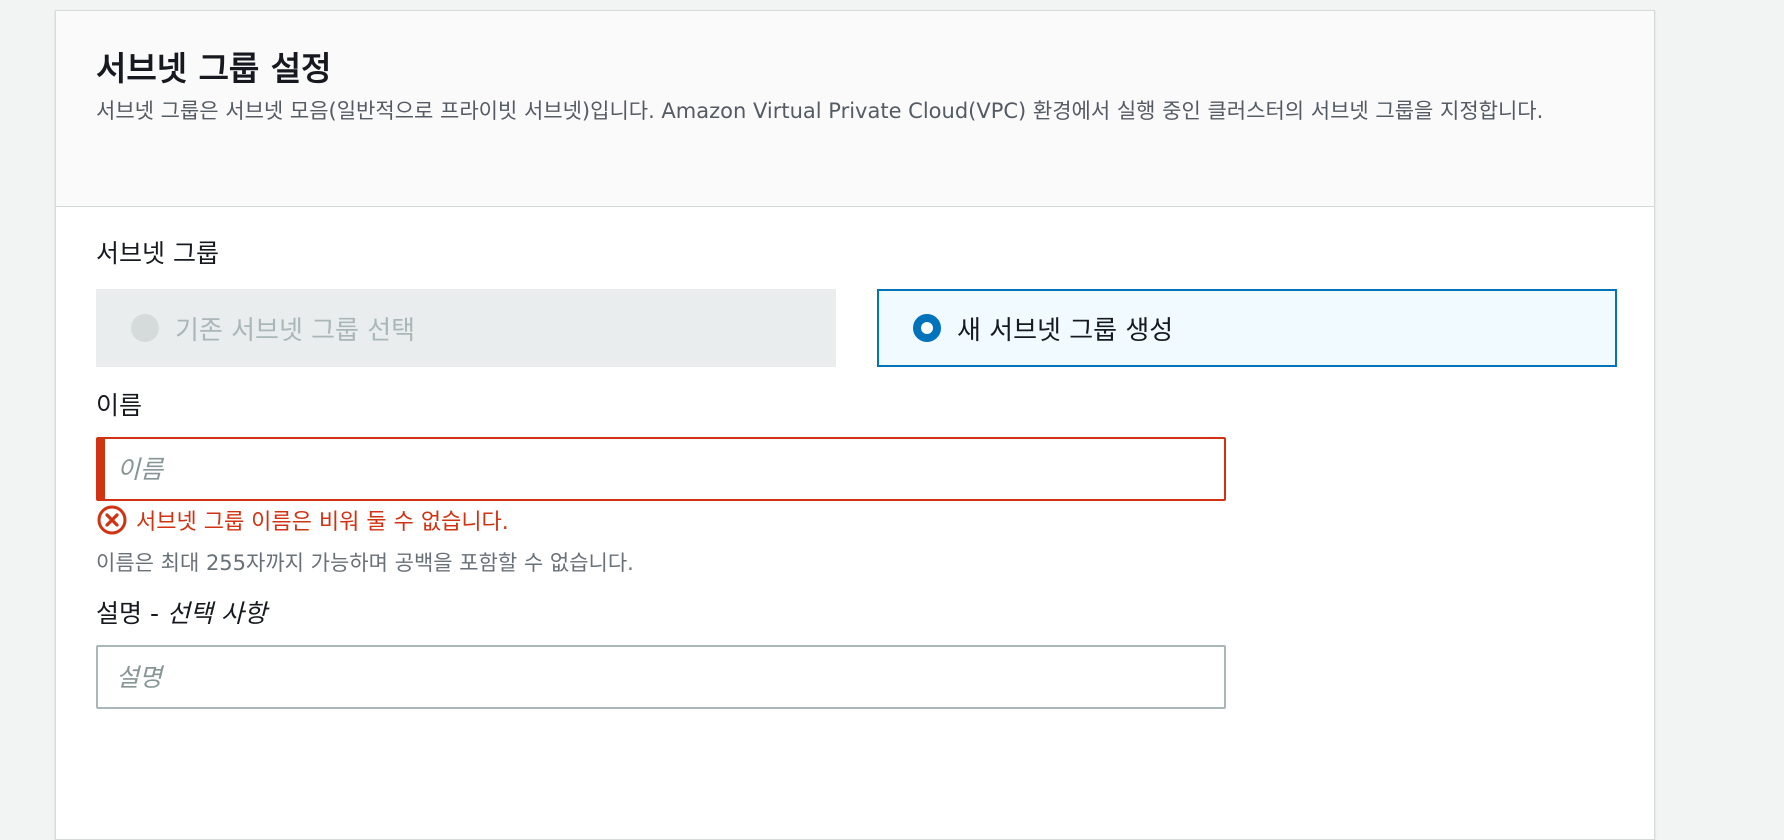 This screenshot has width=1784, height=840. I want to click on radio-checked-icon, so click(927, 328).